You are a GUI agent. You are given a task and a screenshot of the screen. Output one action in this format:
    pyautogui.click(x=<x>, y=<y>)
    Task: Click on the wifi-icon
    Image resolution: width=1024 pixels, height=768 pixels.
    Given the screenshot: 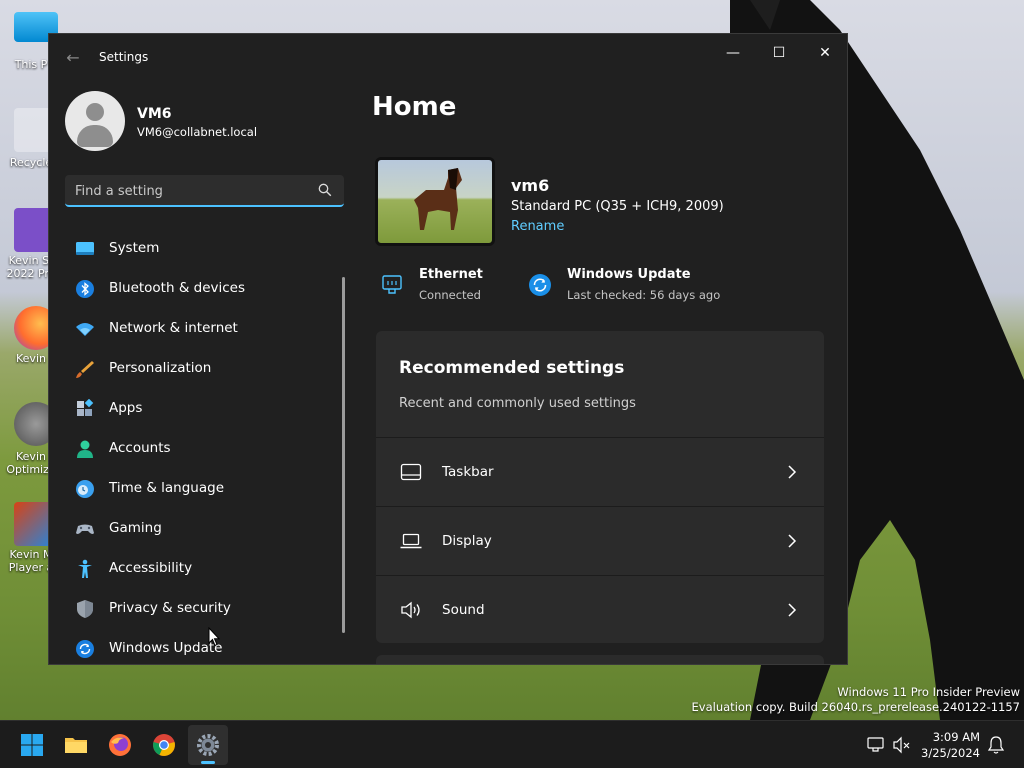 What is the action you would take?
    pyautogui.click(x=85, y=329)
    